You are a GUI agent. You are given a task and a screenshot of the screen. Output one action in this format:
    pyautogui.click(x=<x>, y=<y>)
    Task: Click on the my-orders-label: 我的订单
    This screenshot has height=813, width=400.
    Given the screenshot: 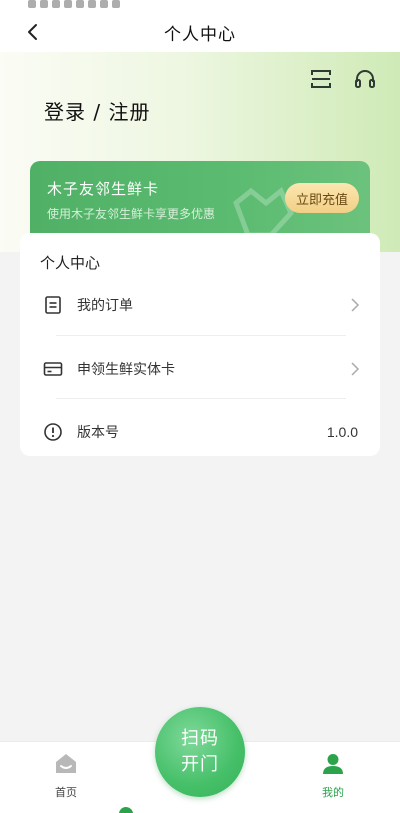 What is the action you would take?
    pyautogui.click(x=105, y=306)
    